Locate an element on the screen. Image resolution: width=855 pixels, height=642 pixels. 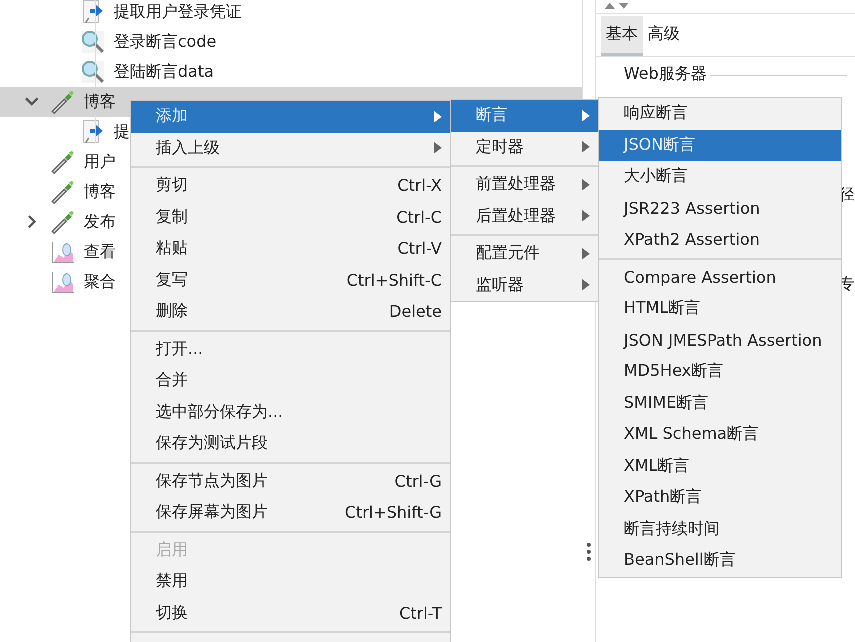
tree-item: 提 is located at coordinates (122, 132).